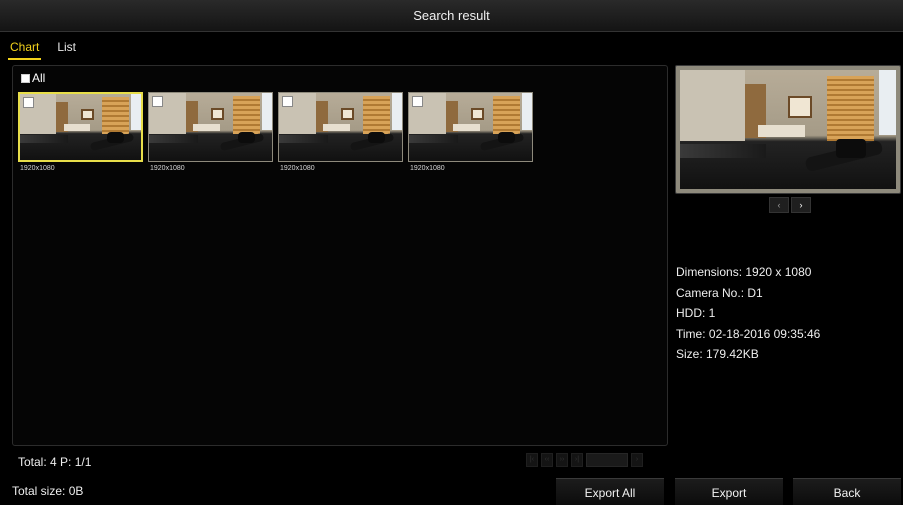 The width and height of the screenshot is (903, 505). Describe the element at coordinates (48, 491) in the screenshot. I see `total-size: Total size: 0B` at that location.